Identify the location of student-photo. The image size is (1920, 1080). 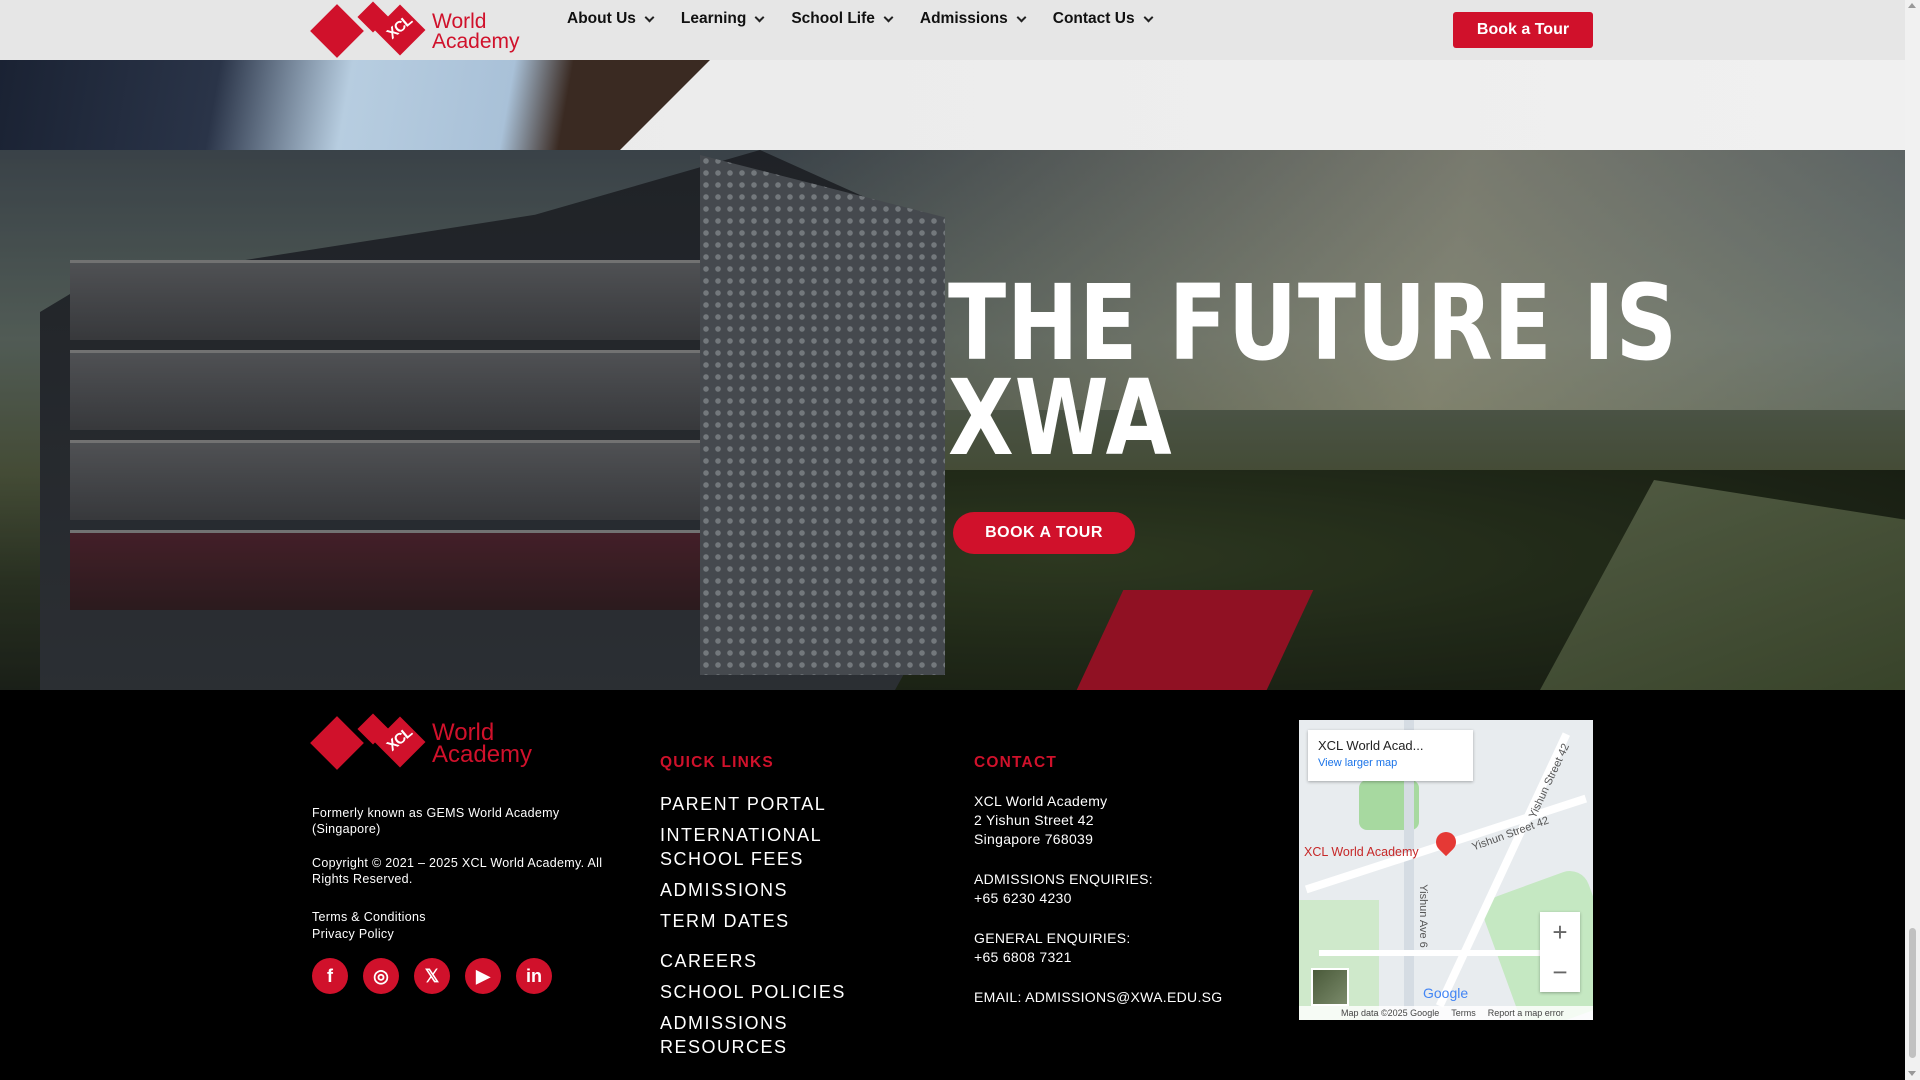
(355, 105).